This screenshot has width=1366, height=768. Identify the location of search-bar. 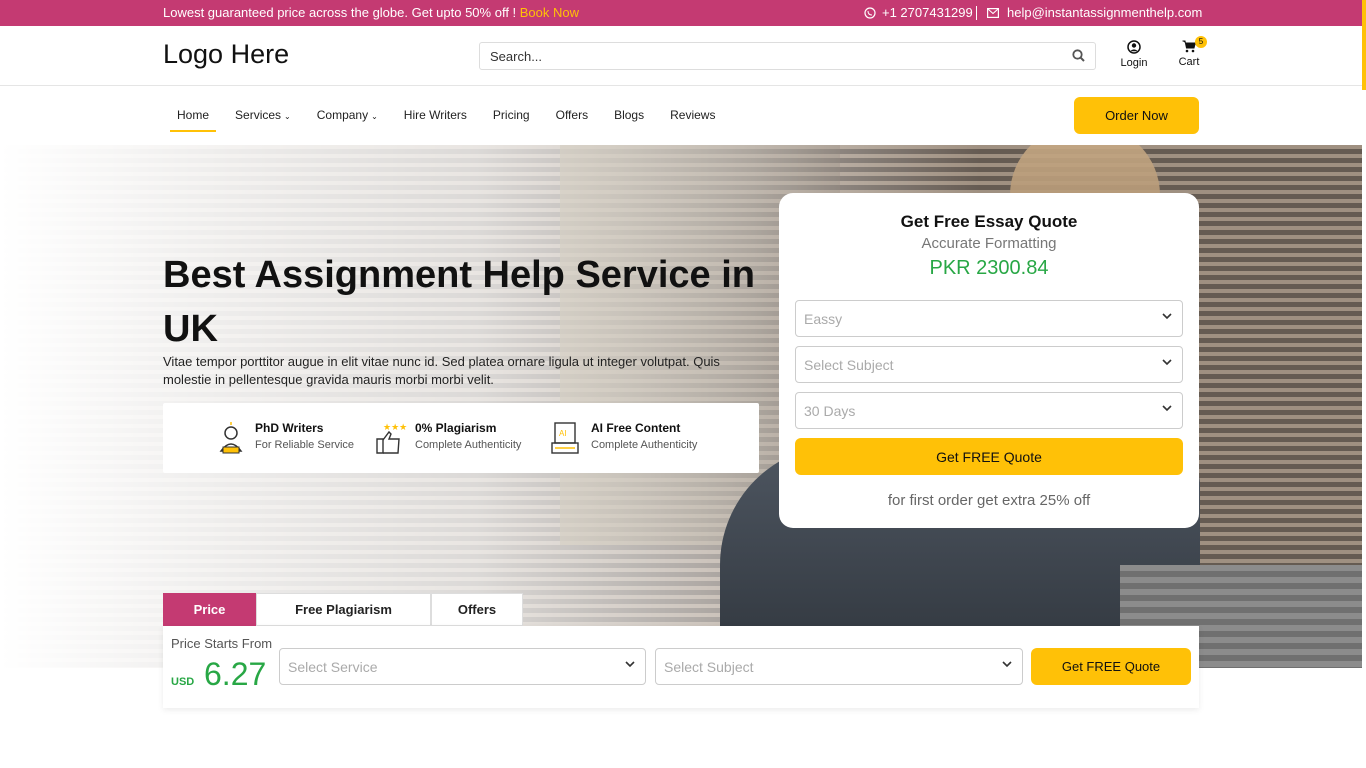
(787, 56).